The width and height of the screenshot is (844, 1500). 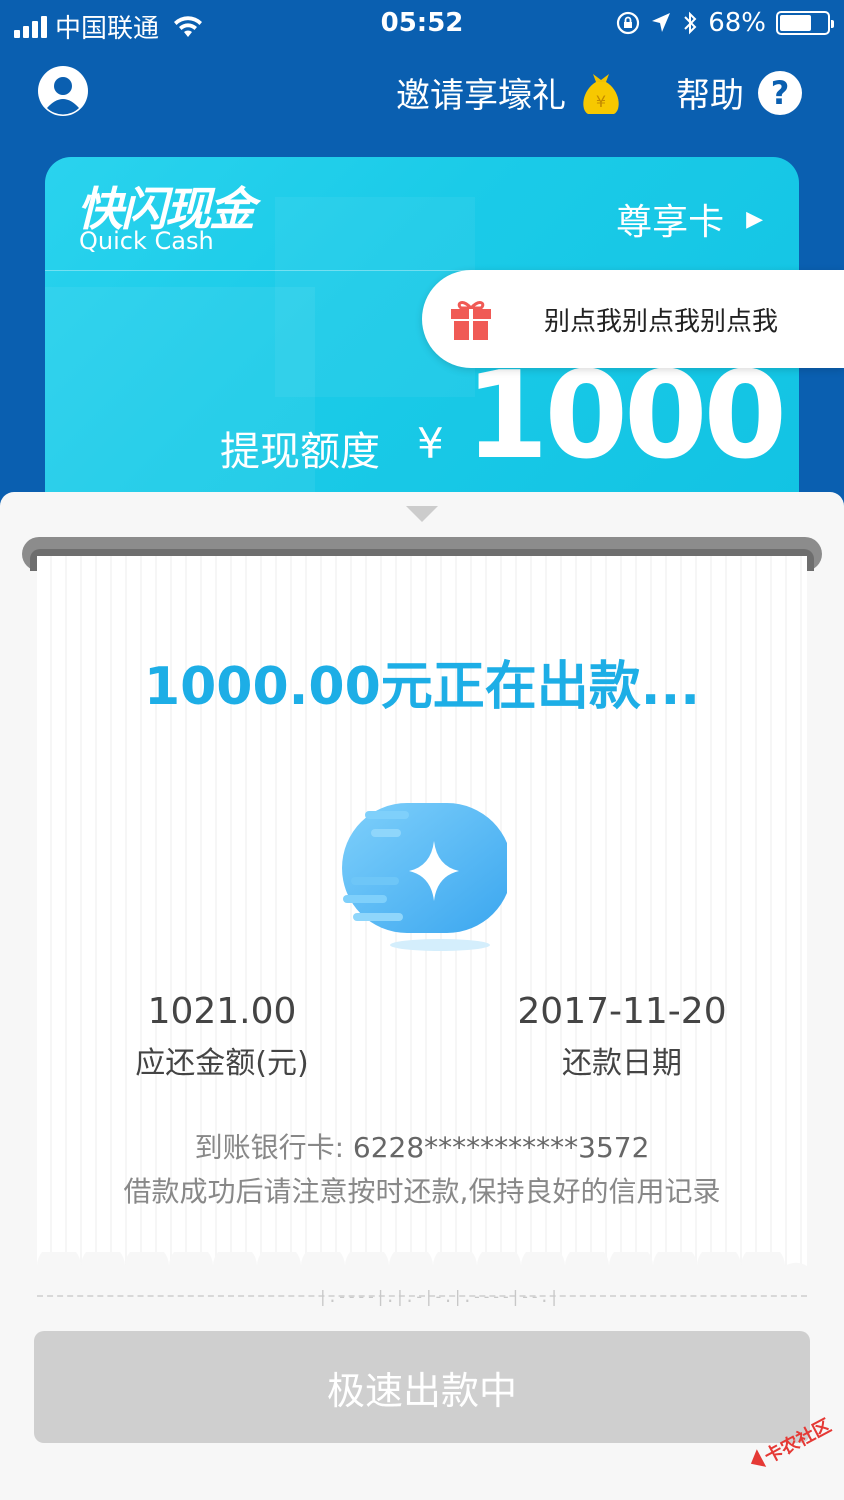 What do you see at coordinates (628, 23) in the screenshot?
I see `rotation-lock-icon` at bounding box center [628, 23].